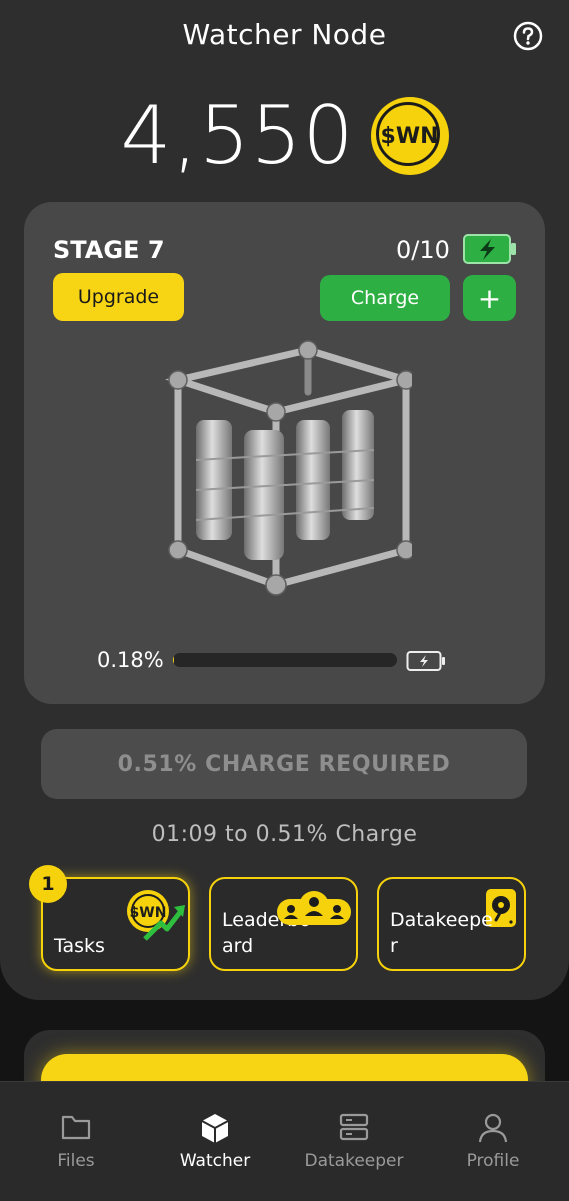 Image resolution: width=569 pixels, height=1201 pixels. I want to click on wn-coin-icon: $WN, so click(410, 136).